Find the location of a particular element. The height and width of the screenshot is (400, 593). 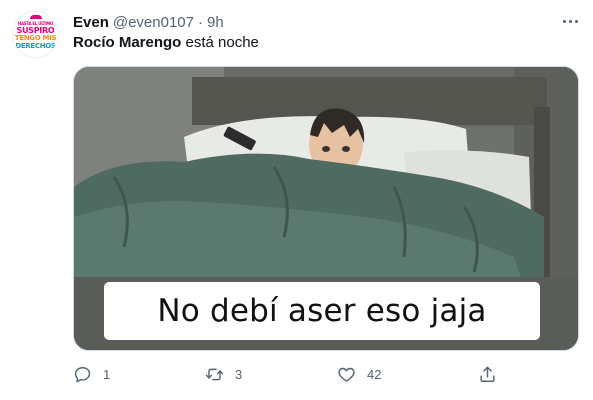

retweet-icon is located at coordinates (214, 374).